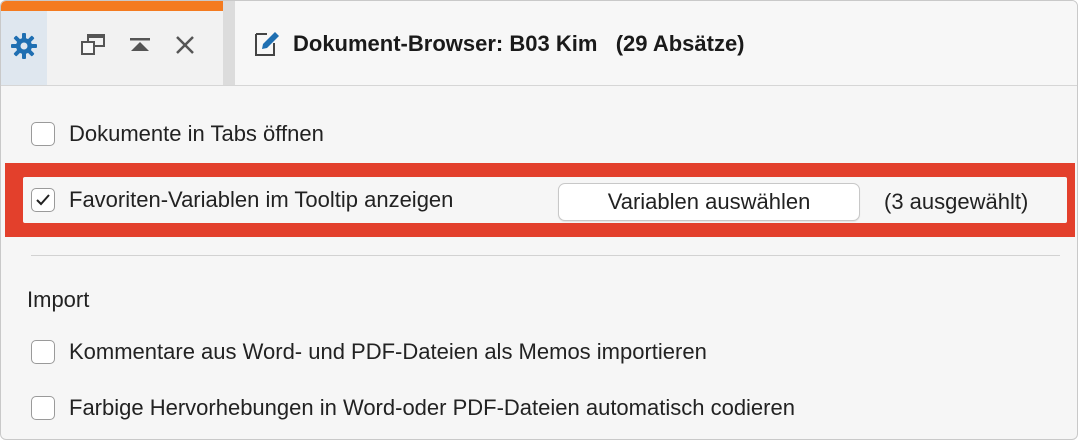  What do you see at coordinates (24, 46) in the screenshot?
I see `gear-icon` at bounding box center [24, 46].